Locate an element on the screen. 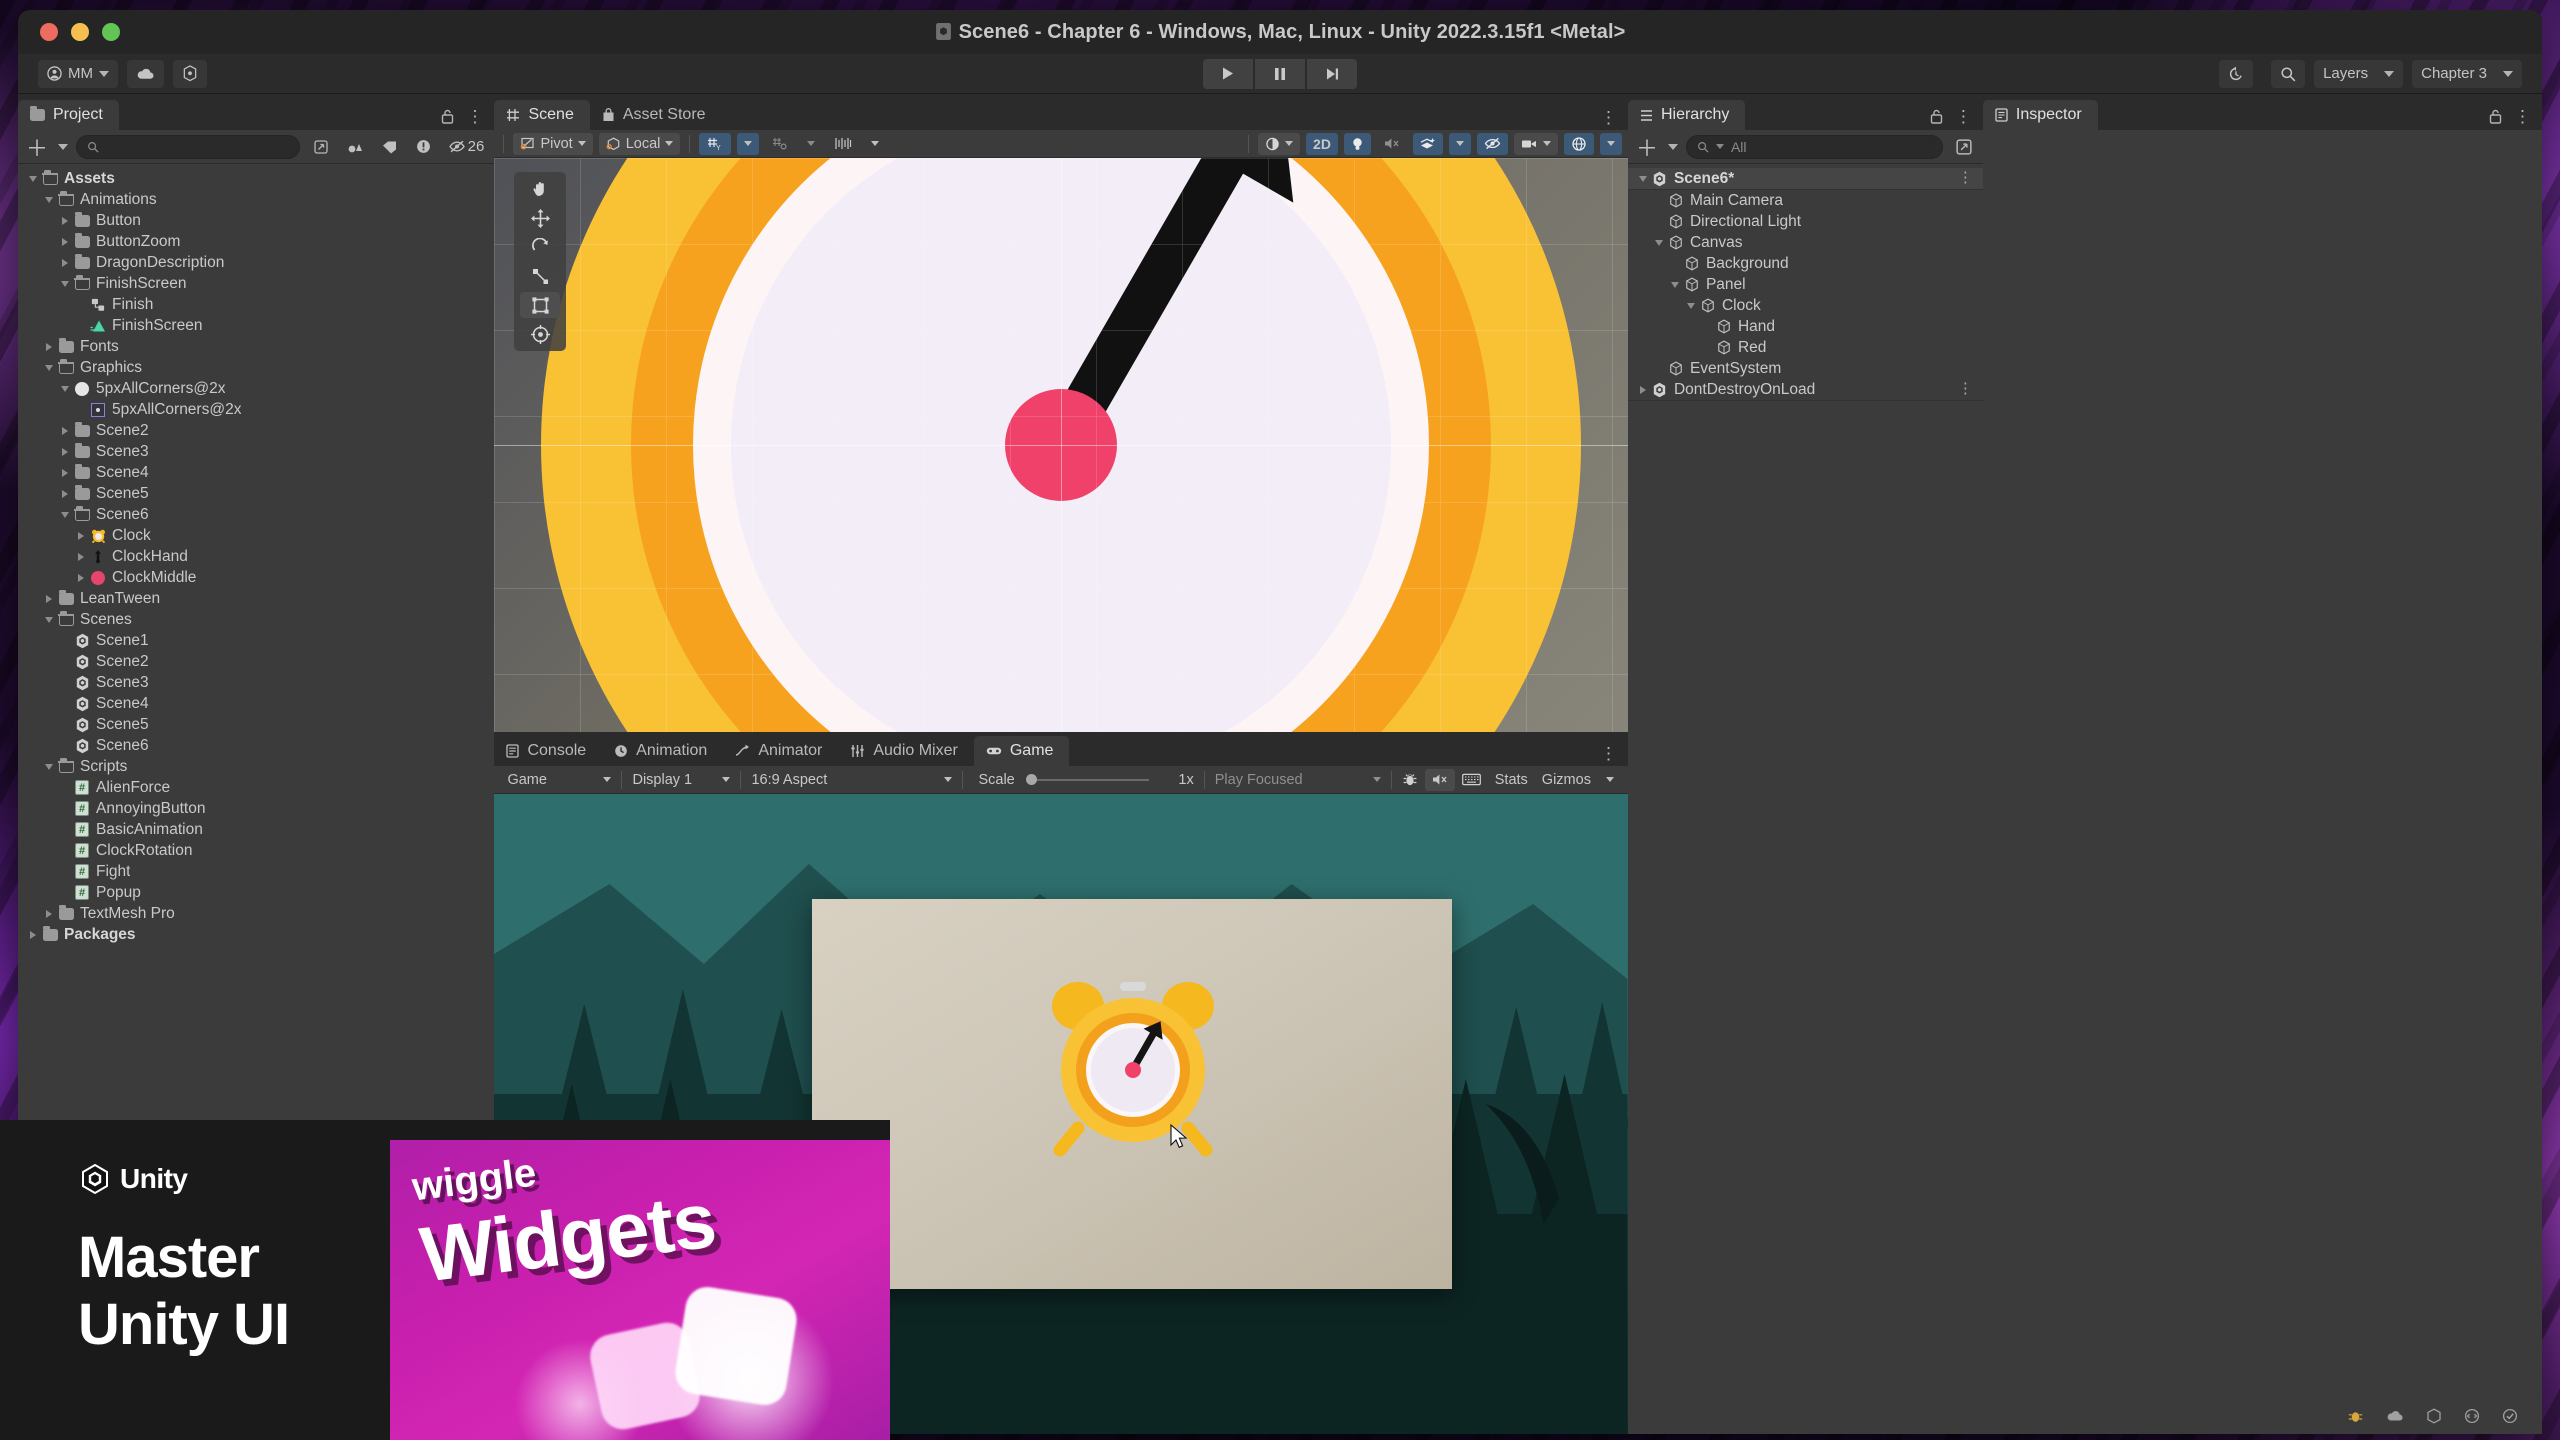 Image resolution: width=2560 pixels, height=1440 pixels. tab-console: Console is located at coordinates (548, 751).